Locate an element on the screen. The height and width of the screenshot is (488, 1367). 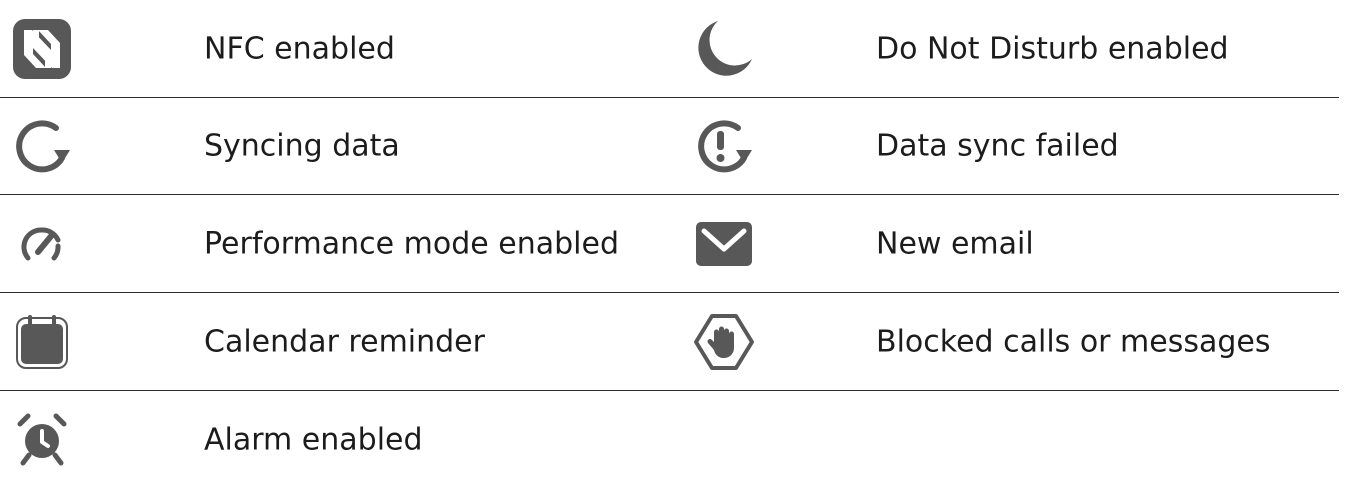
legend-item-label: Blocked calls or messages is located at coordinates (1073, 341).